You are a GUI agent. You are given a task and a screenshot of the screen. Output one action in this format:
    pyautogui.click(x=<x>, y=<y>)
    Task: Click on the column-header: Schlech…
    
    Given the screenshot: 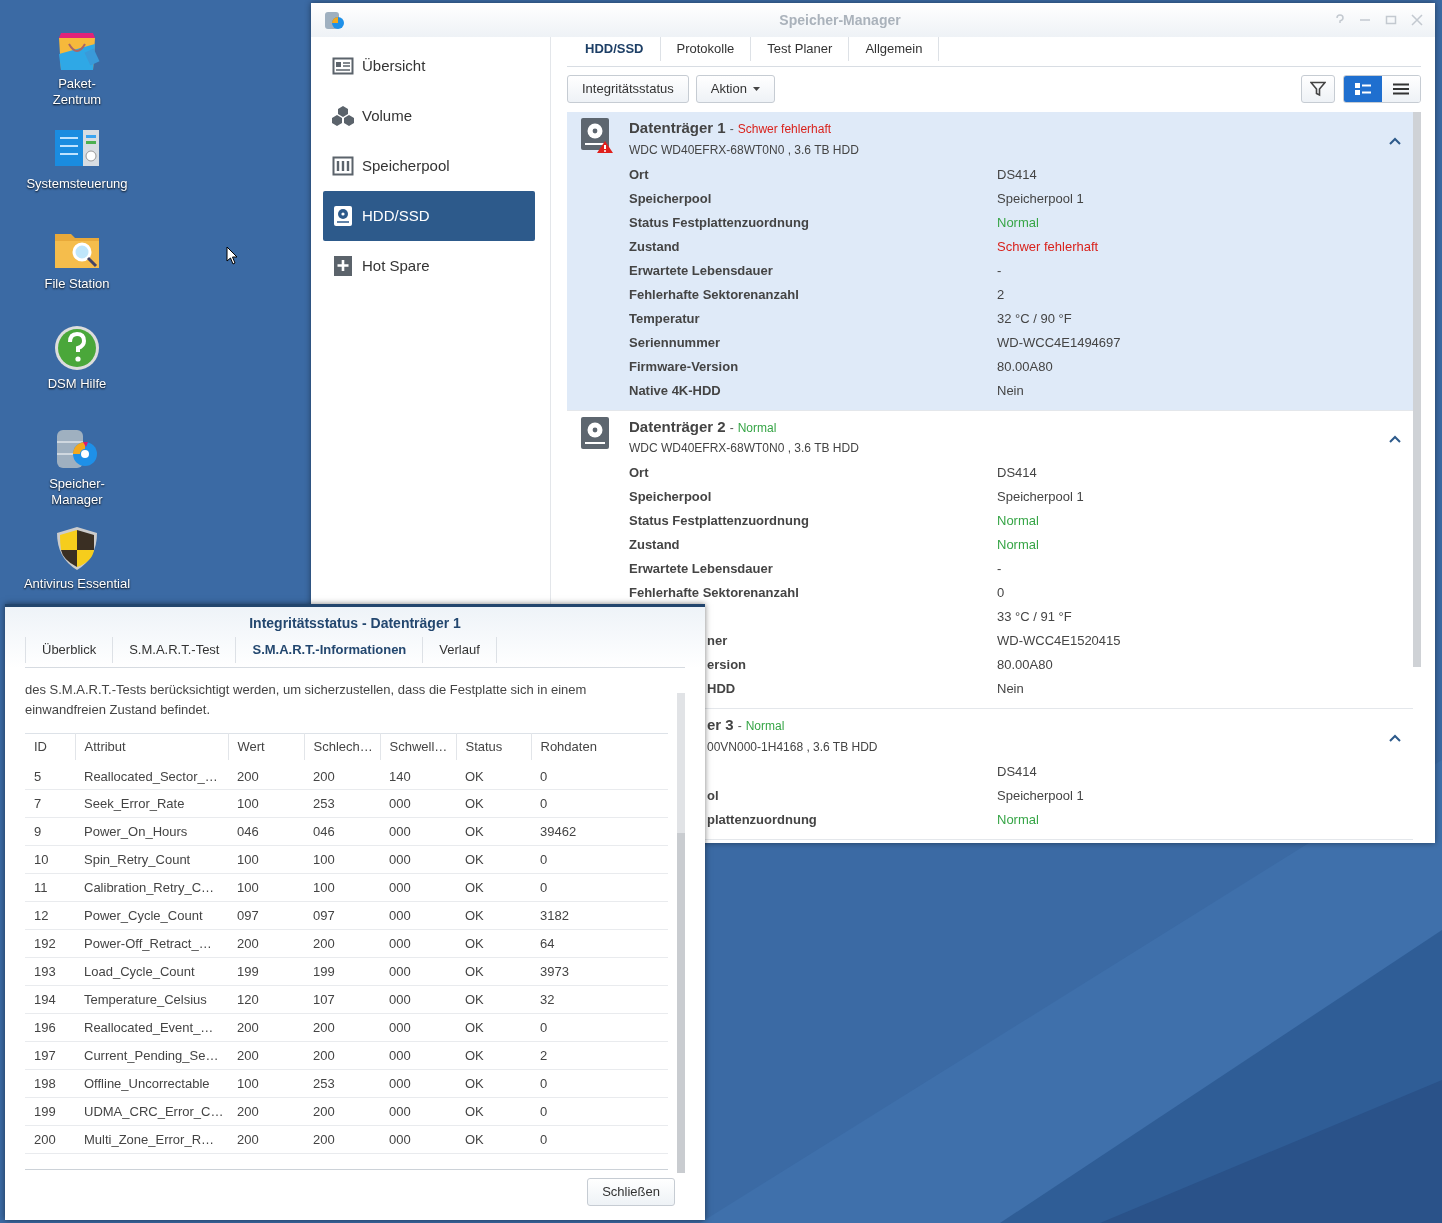 What is the action you would take?
    pyautogui.click(x=342, y=747)
    